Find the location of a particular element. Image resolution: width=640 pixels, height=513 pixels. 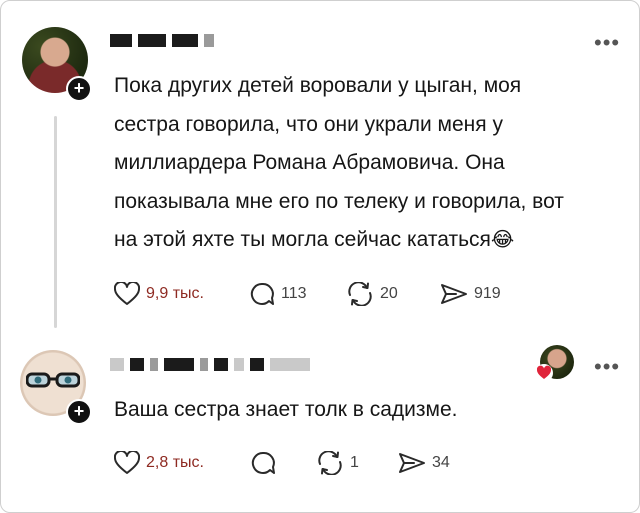

like-count: 9,9 тыс. is located at coordinates (175, 293).